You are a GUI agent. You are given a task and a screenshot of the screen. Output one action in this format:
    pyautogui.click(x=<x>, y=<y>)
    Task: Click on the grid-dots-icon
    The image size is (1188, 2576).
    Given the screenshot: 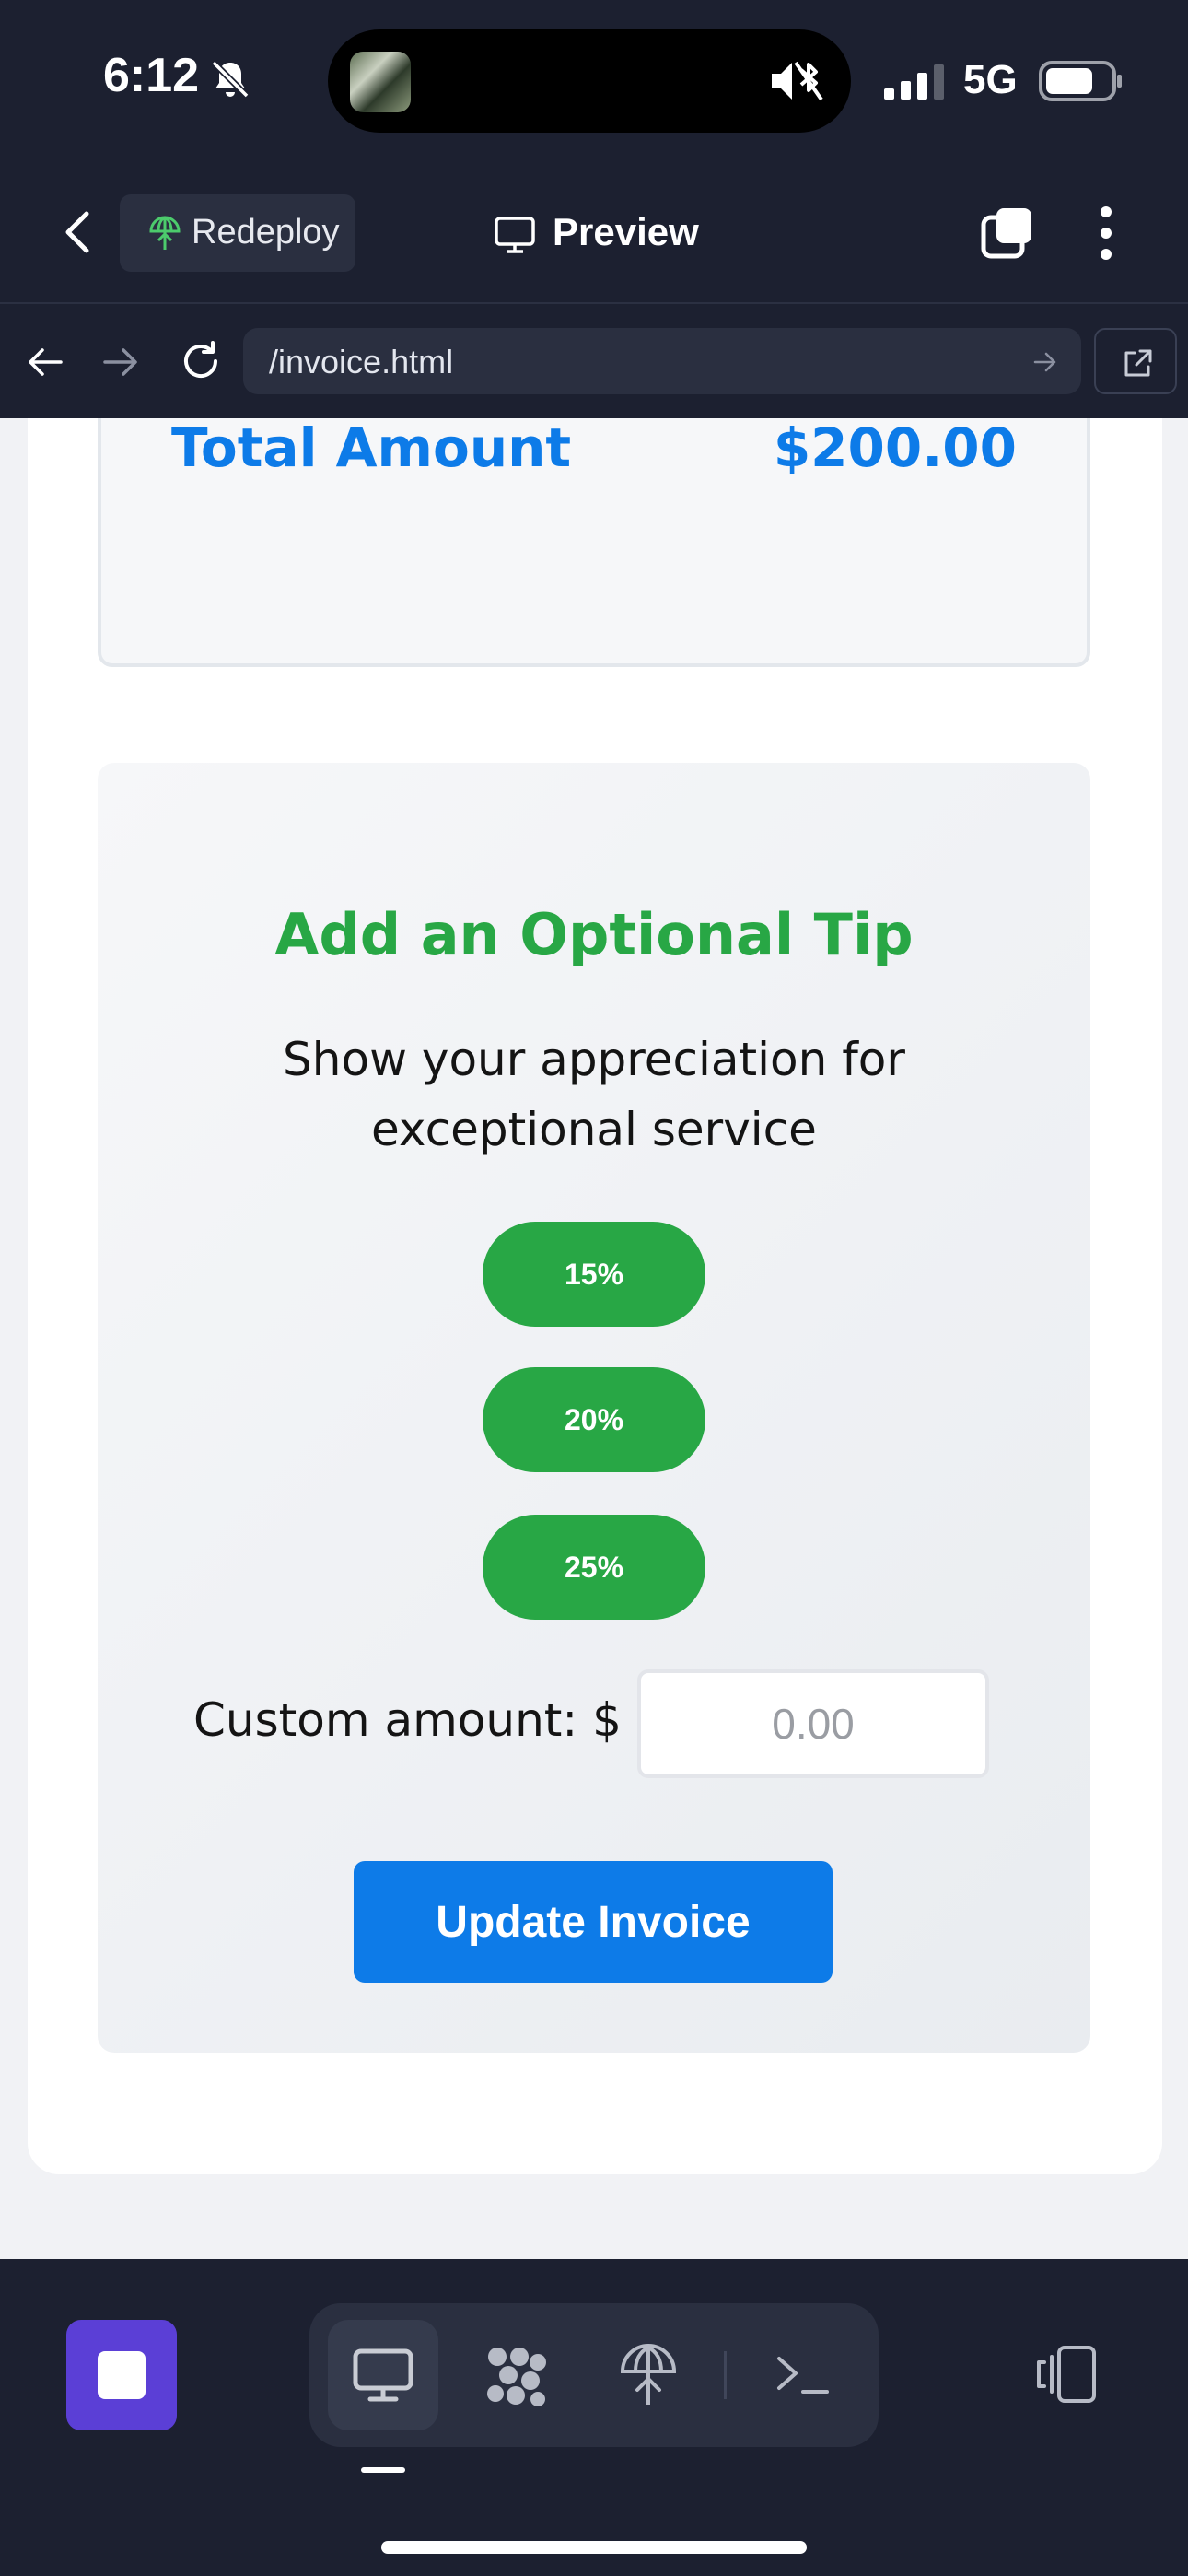 What is the action you would take?
    pyautogui.click(x=516, y=2377)
    